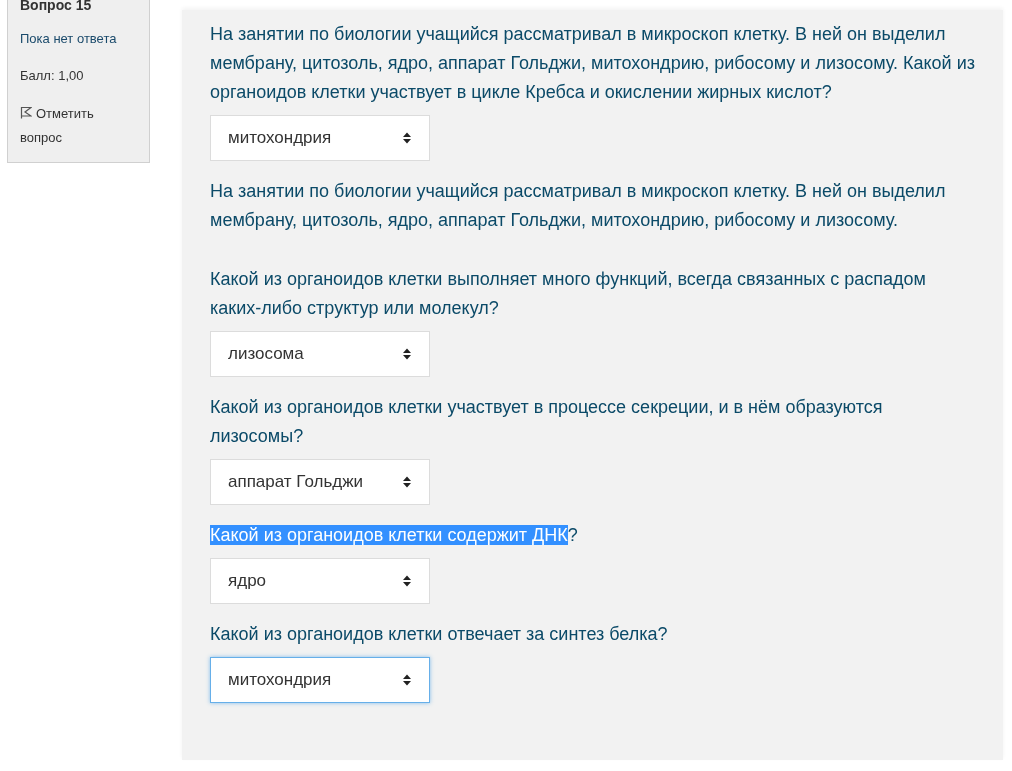 The width and height of the screenshot is (1012, 771). Describe the element at coordinates (320, 354) in the screenshot. I see `answer-select: лизосома` at that location.